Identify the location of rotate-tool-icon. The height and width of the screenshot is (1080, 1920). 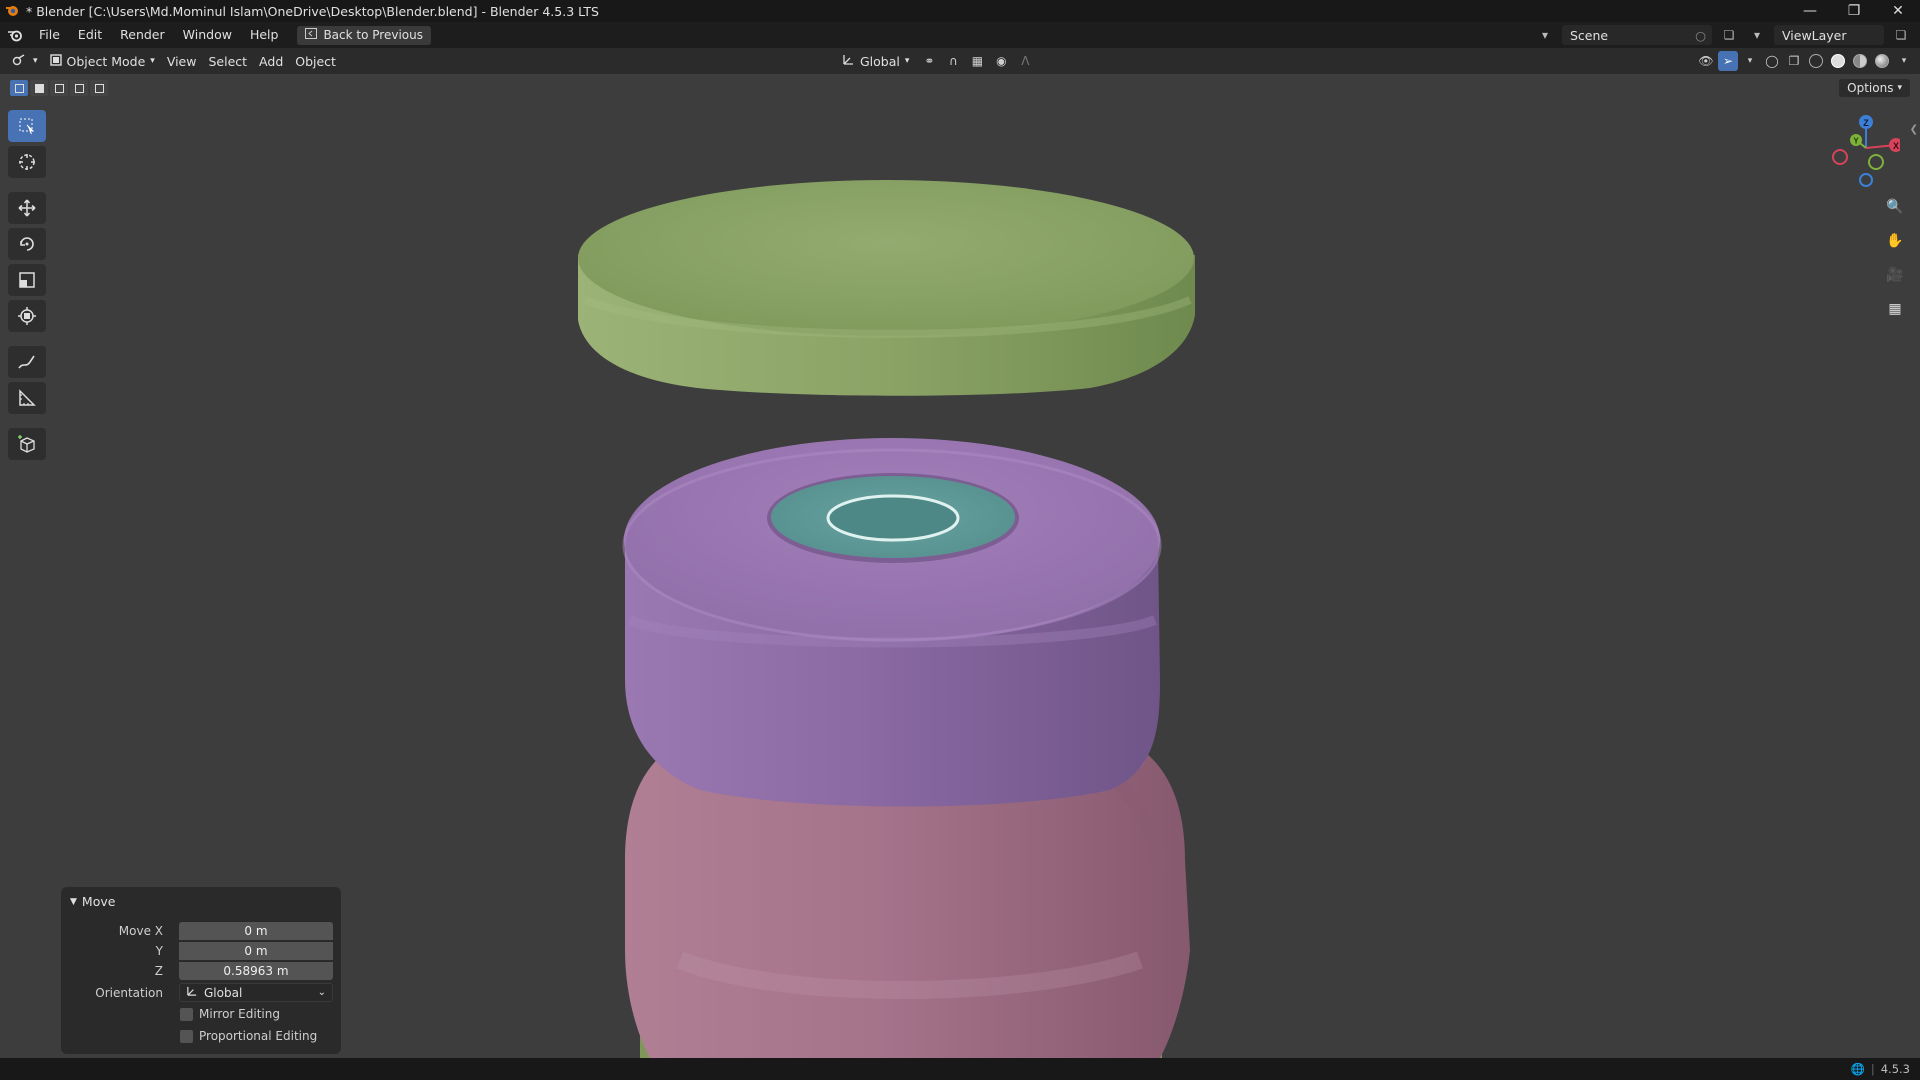
(27, 244).